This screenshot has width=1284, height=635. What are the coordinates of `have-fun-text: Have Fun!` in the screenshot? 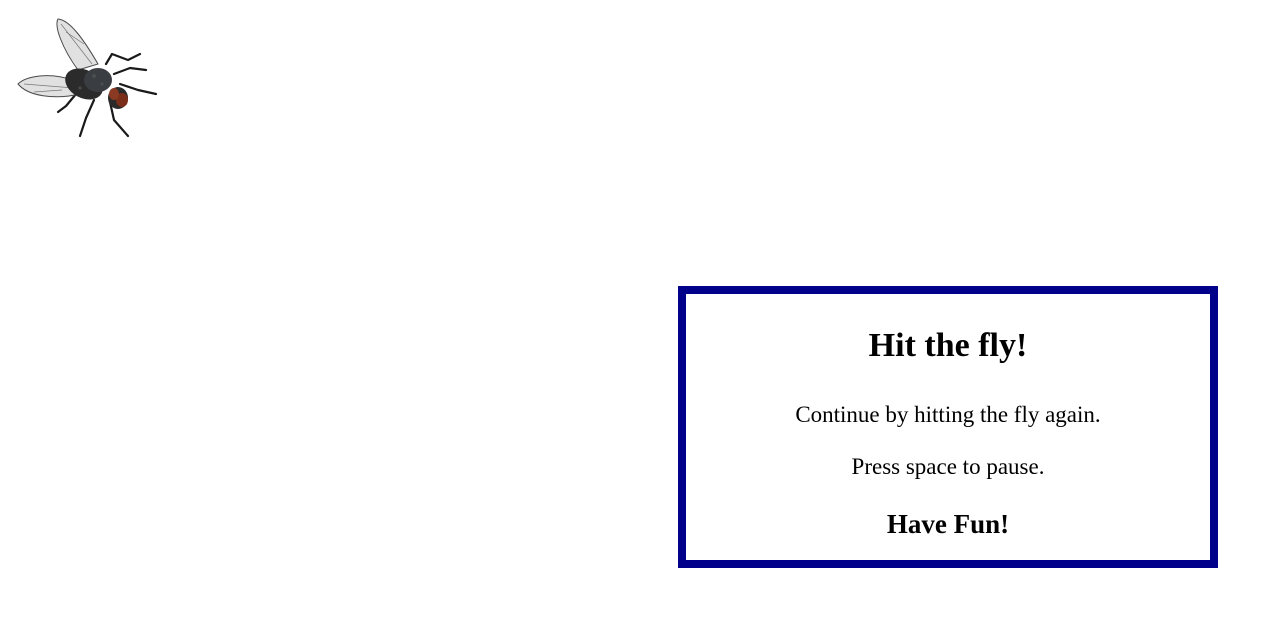 It's located at (948, 524).